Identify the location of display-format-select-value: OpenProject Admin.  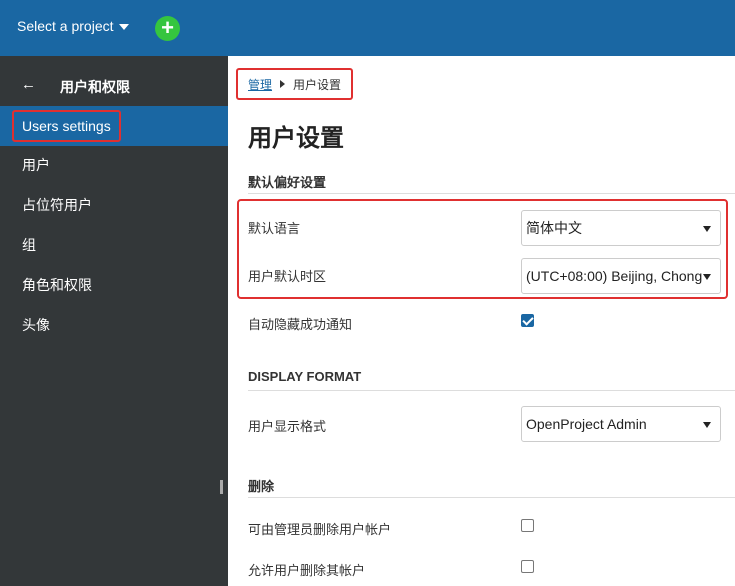
(586, 424).